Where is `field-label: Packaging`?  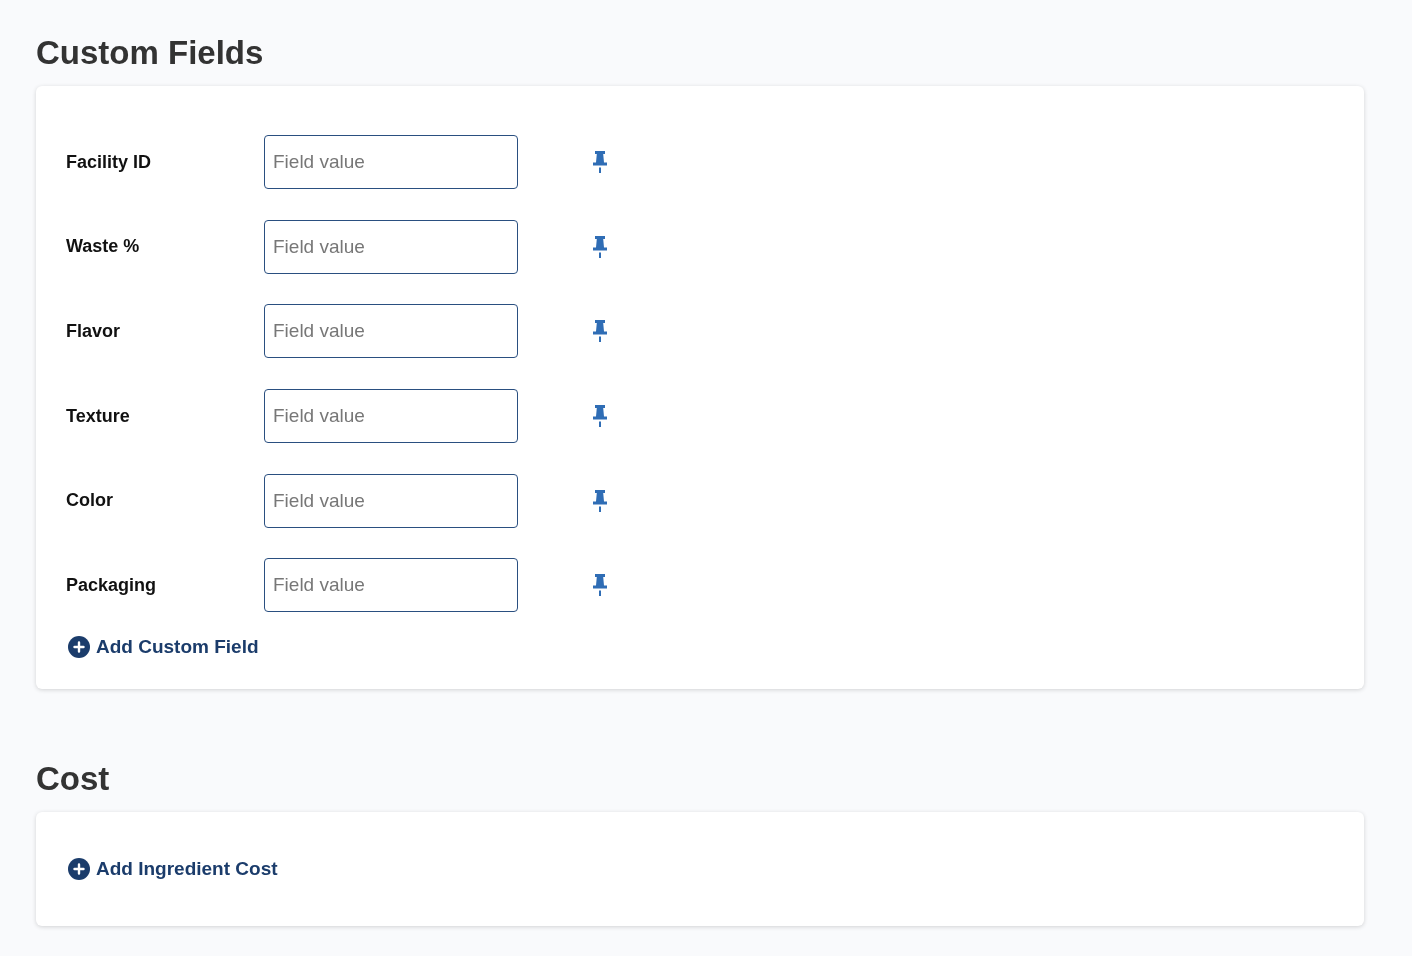 field-label: Packaging is located at coordinates (112, 585).